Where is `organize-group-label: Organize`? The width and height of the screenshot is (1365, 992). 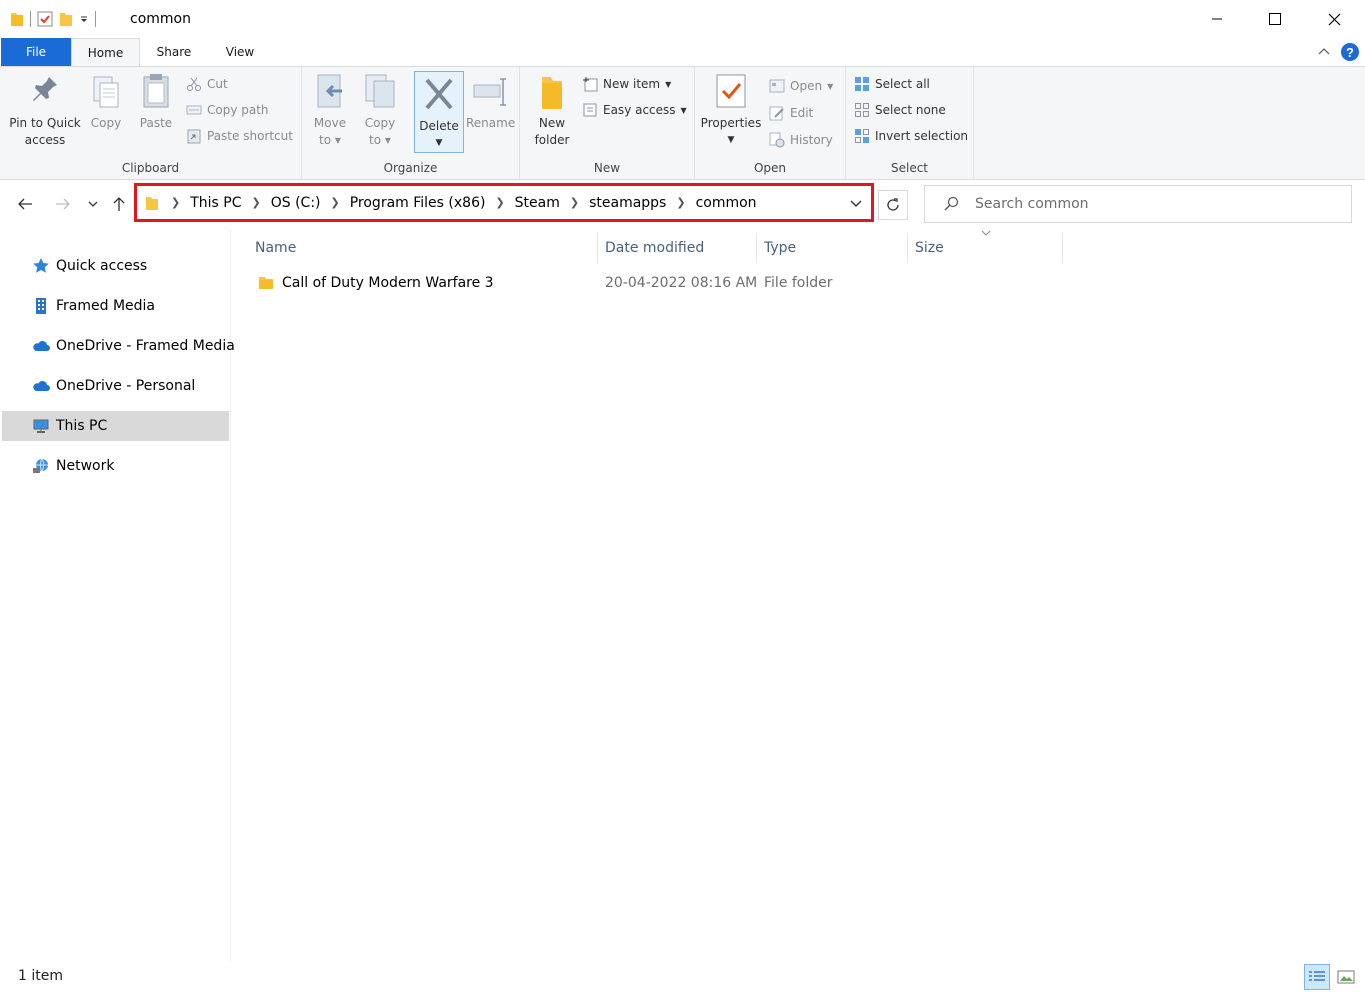 organize-group-label: Organize is located at coordinates (410, 168).